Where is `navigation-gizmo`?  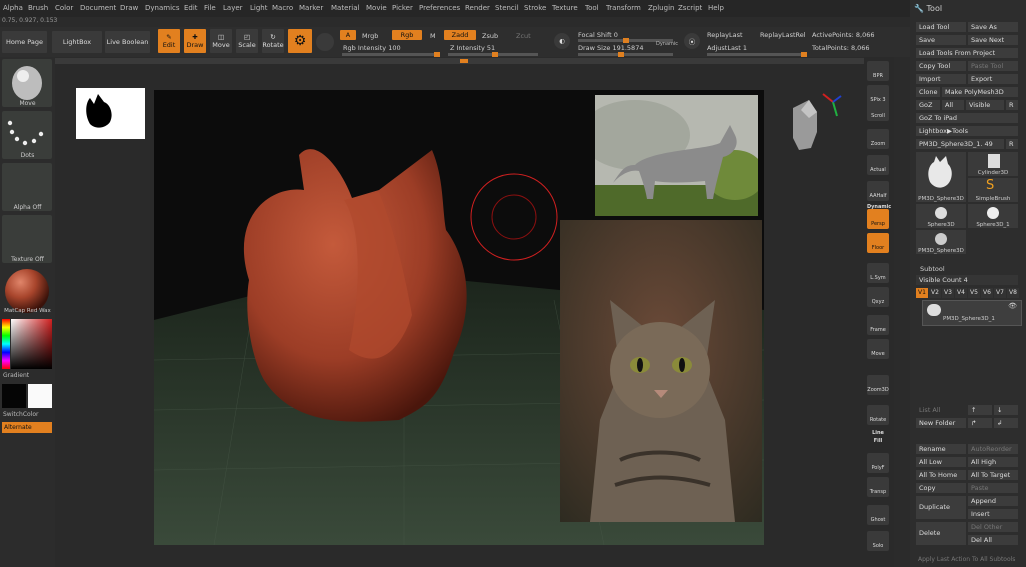 navigation-gizmo is located at coordinates (814, 124).